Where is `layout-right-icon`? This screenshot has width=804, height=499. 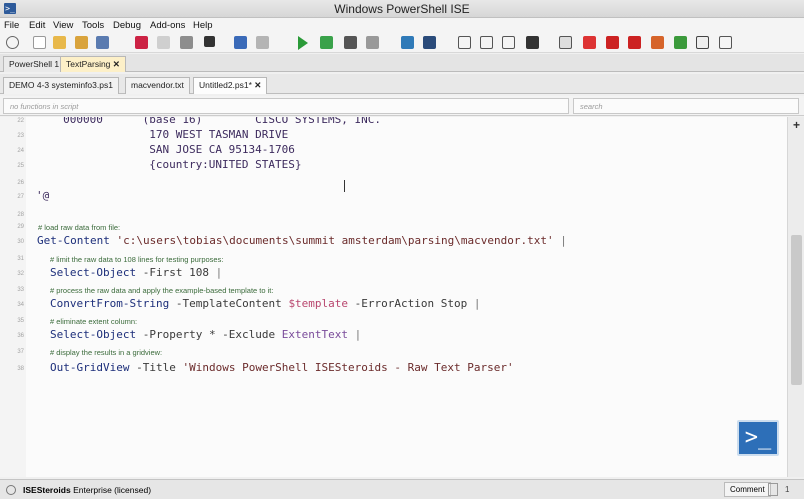
layout-right-icon is located at coordinates (486, 42).